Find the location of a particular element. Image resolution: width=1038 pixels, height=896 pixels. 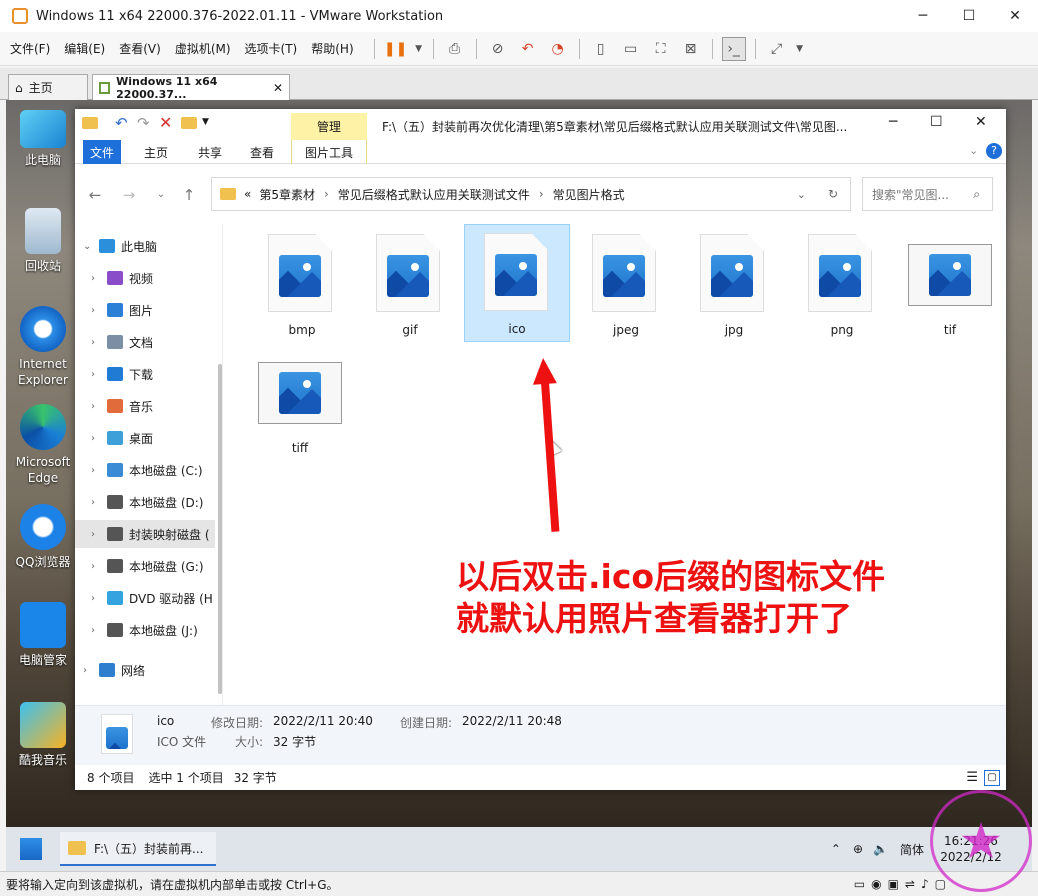

send-ctrl-alt-del-icon: ⎙ is located at coordinates (455, 49).